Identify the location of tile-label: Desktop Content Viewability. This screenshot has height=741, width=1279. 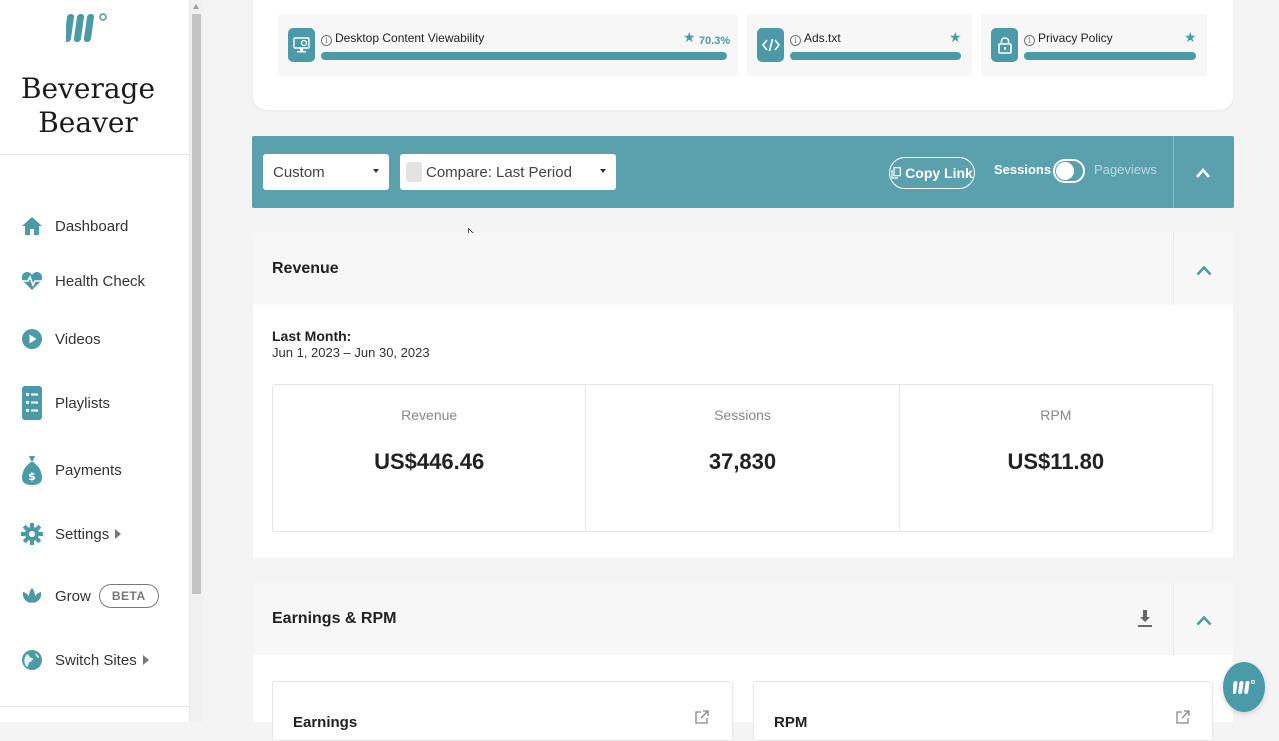
(410, 38).